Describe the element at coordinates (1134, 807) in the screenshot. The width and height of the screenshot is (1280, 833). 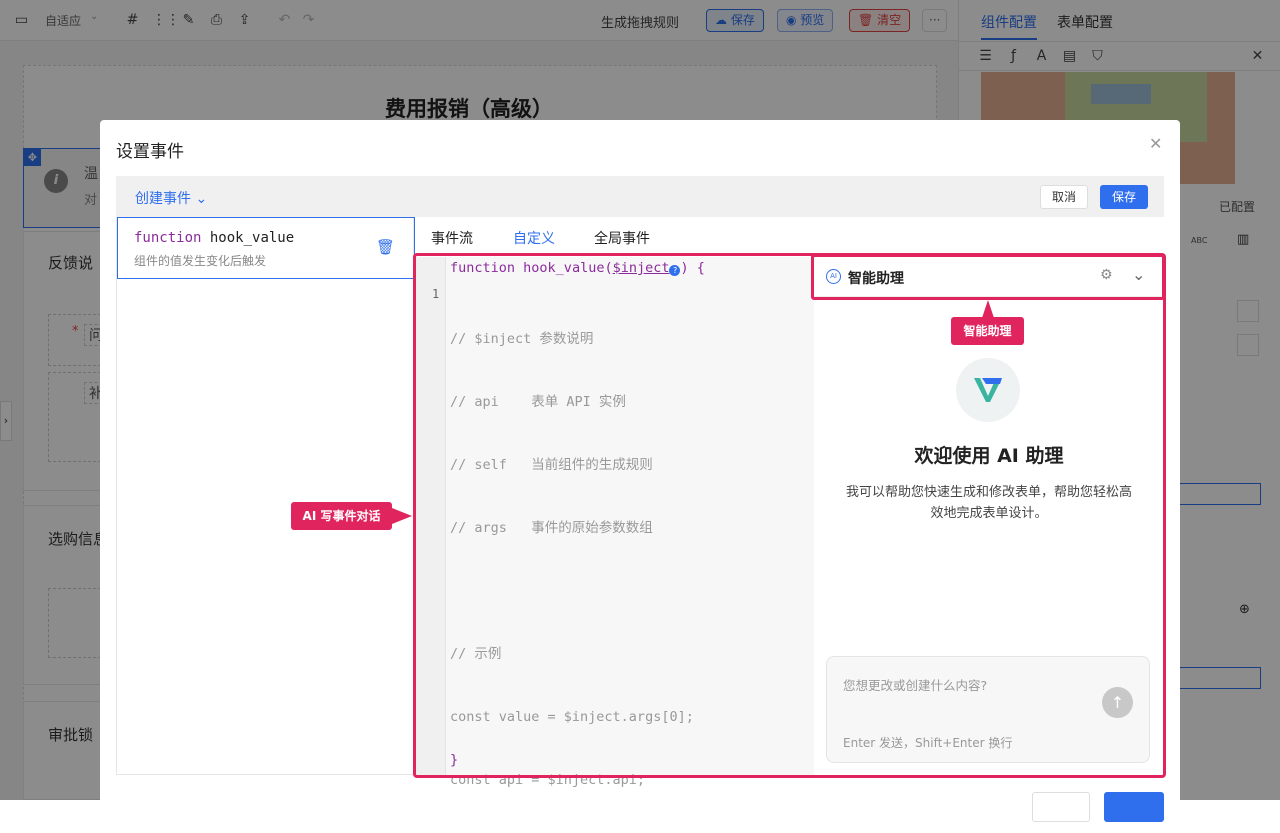
I see `footer-confirm-button` at that location.